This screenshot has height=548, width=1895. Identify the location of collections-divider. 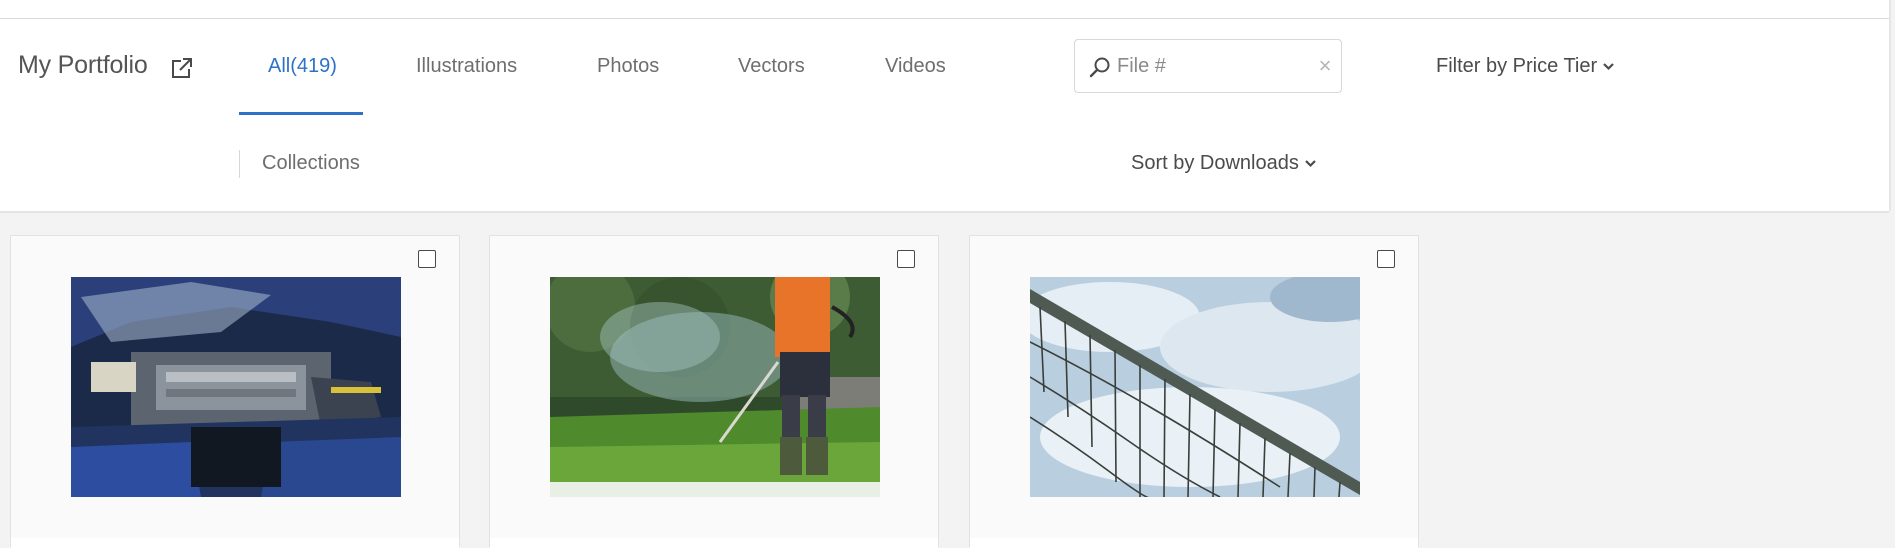
(239, 164).